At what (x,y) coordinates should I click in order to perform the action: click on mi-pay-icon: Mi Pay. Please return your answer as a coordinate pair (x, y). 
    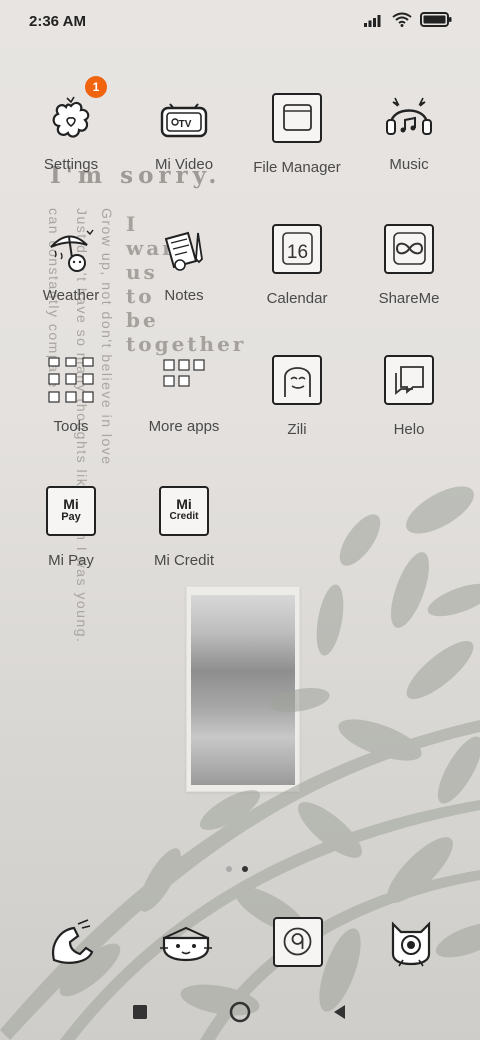
    Looking at the image, I should click on (71, 514).